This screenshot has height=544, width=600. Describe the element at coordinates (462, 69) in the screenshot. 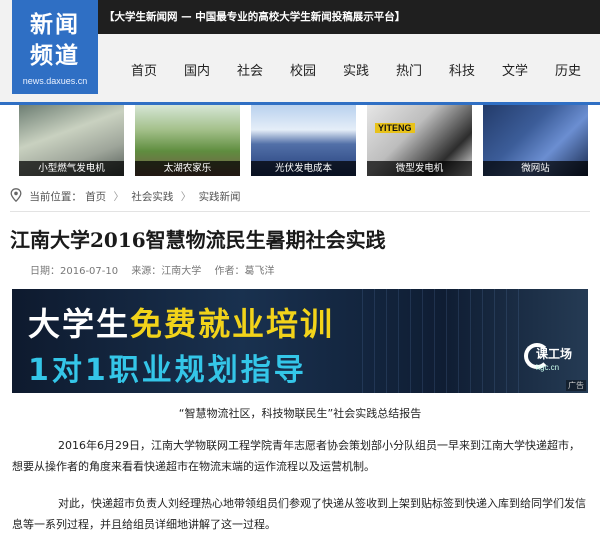

I see `nav-tech: 科技` at that location.